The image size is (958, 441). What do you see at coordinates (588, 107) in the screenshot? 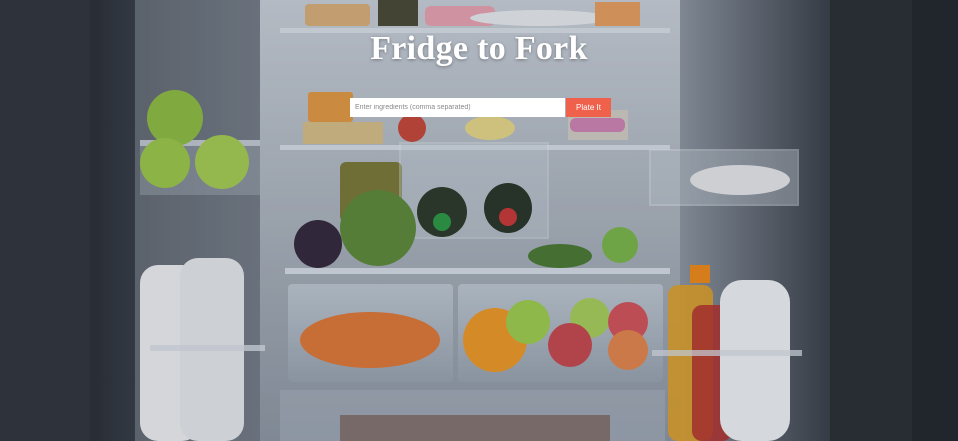
I see `plate-it-button: Plate It` at bounding box center [588, 107].